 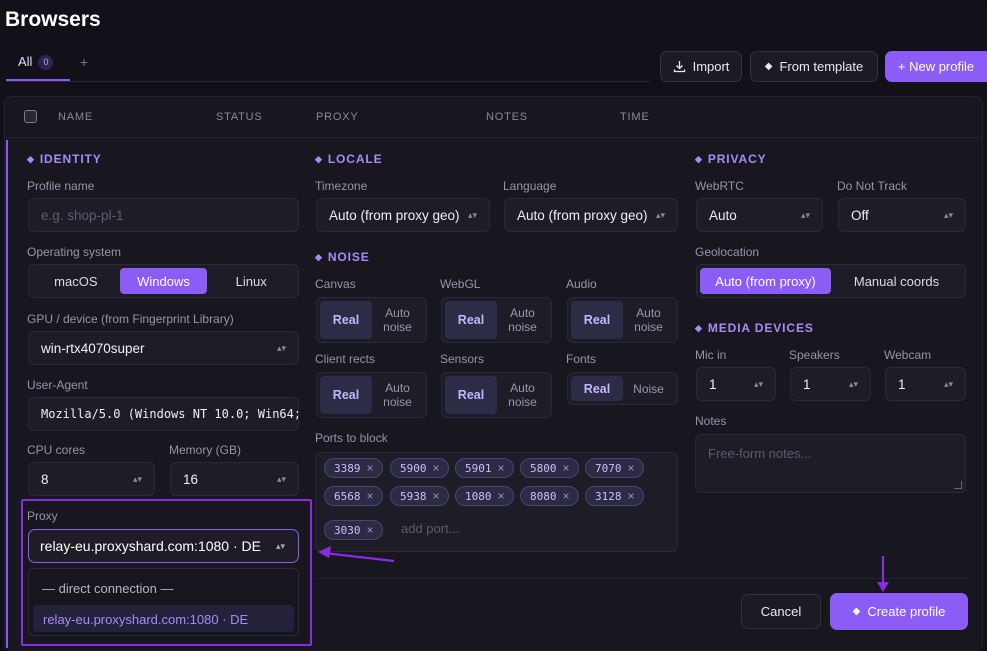 I want to click on annotation-arrows, so click(x=603, y=569).